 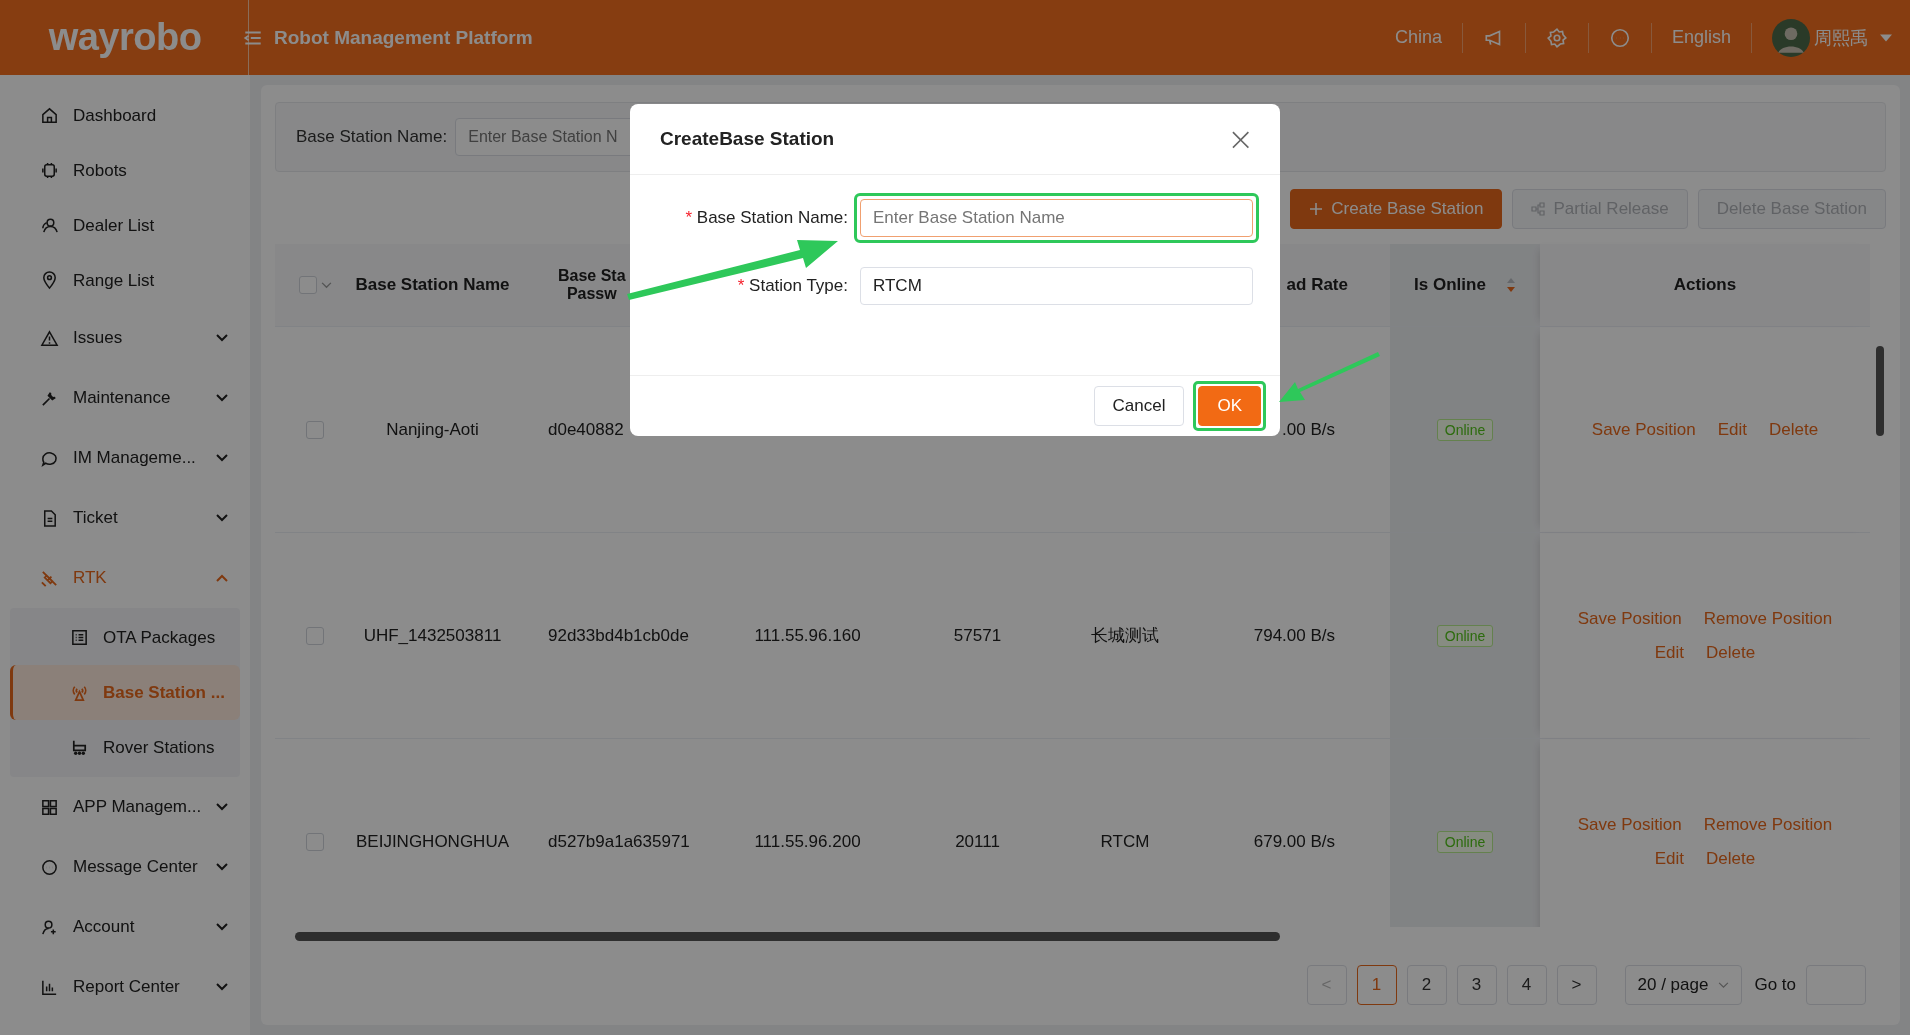 I want to click on caret-icon, so click(x=1886, y=37).